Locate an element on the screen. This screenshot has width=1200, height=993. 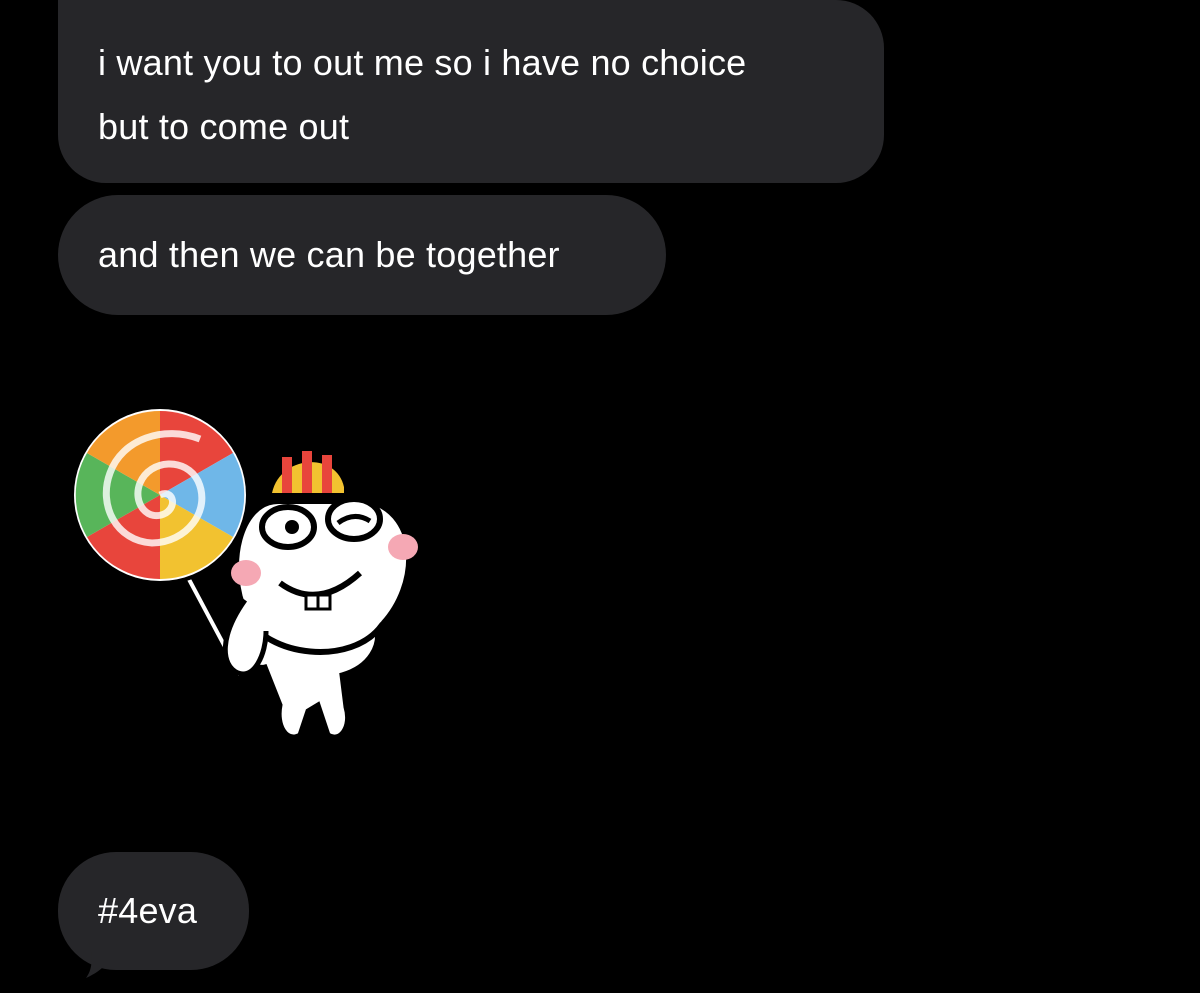
lollipop-bunny-sticker is located at coordinates (260, 577).